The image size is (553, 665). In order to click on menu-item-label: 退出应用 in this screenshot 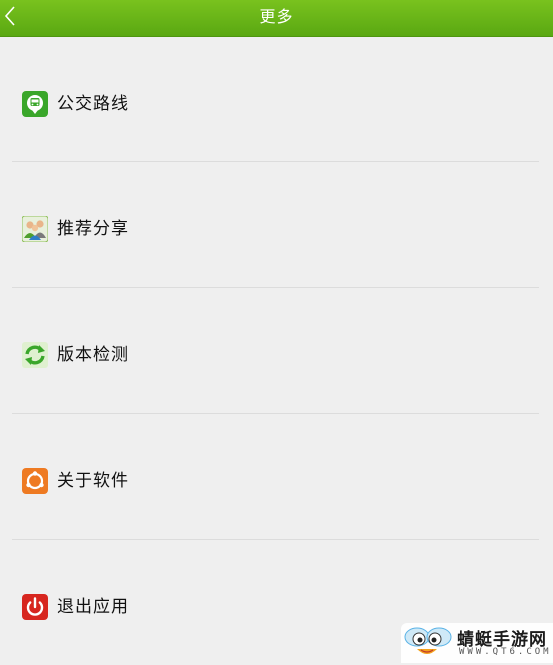, I will do `click(93, 607)`.